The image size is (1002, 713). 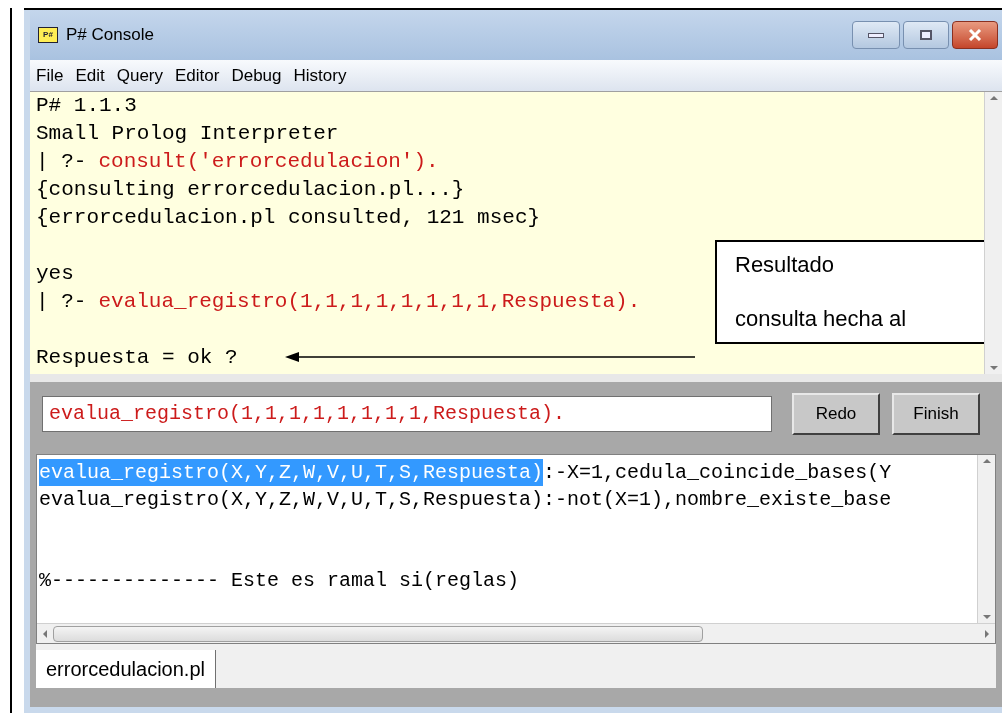 What do you see at coordinates (717, 473) in the screenshot?
I see `code-text: :-X=1,cedula_coincide_bases(Y` at bounding box center [717, 473].